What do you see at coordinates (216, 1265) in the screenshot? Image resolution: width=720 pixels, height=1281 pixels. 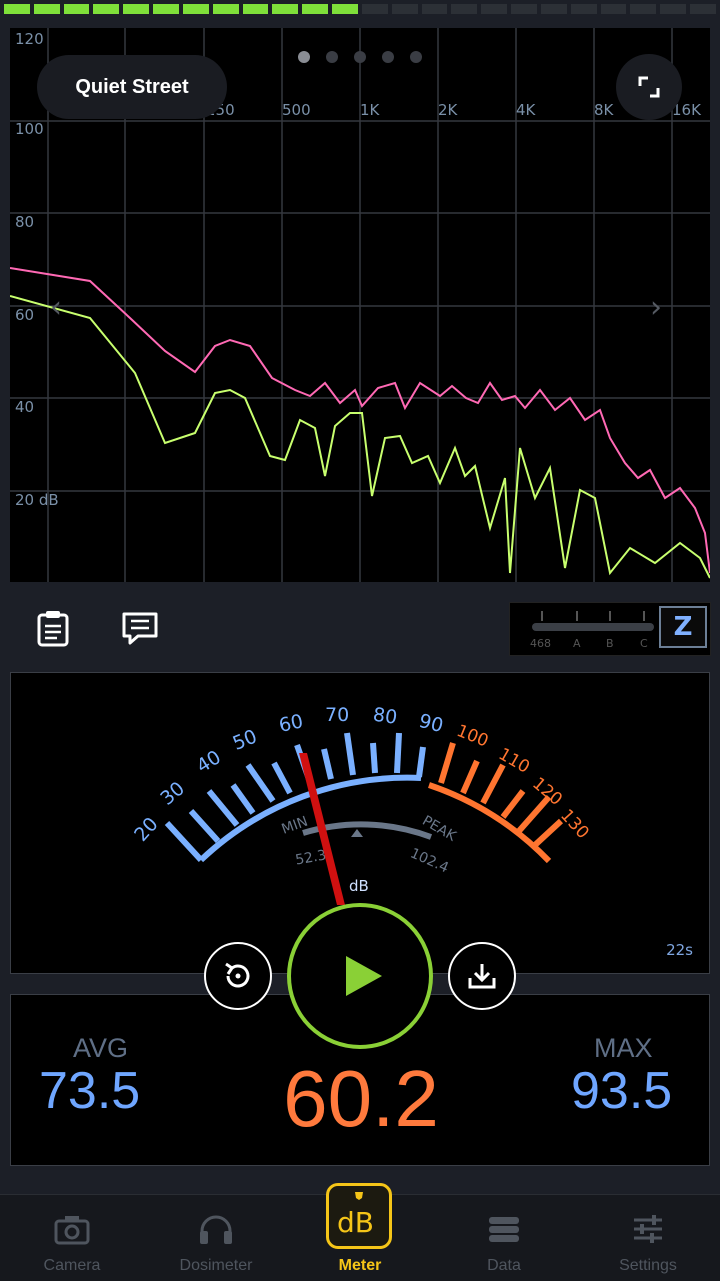 I see `nav-label: Dosimeter` at bounding box center [216, 1265].